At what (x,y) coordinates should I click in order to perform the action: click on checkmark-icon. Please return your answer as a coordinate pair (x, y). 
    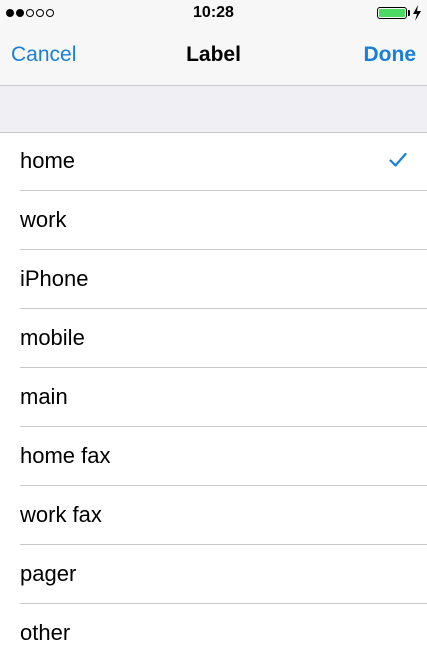
    Looking at the image, I should click on (398, 159).